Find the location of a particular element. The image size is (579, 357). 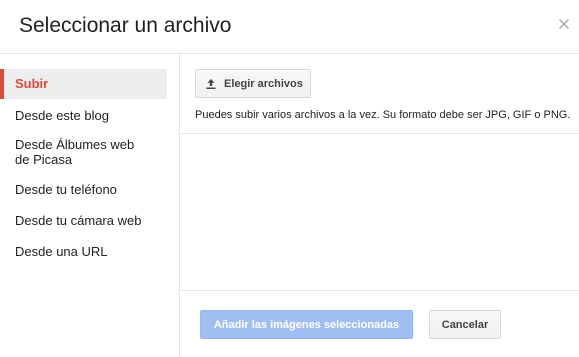

sidebar-item-label: Desde Álbumes web de Picasa is located at coordinates (75, 152).